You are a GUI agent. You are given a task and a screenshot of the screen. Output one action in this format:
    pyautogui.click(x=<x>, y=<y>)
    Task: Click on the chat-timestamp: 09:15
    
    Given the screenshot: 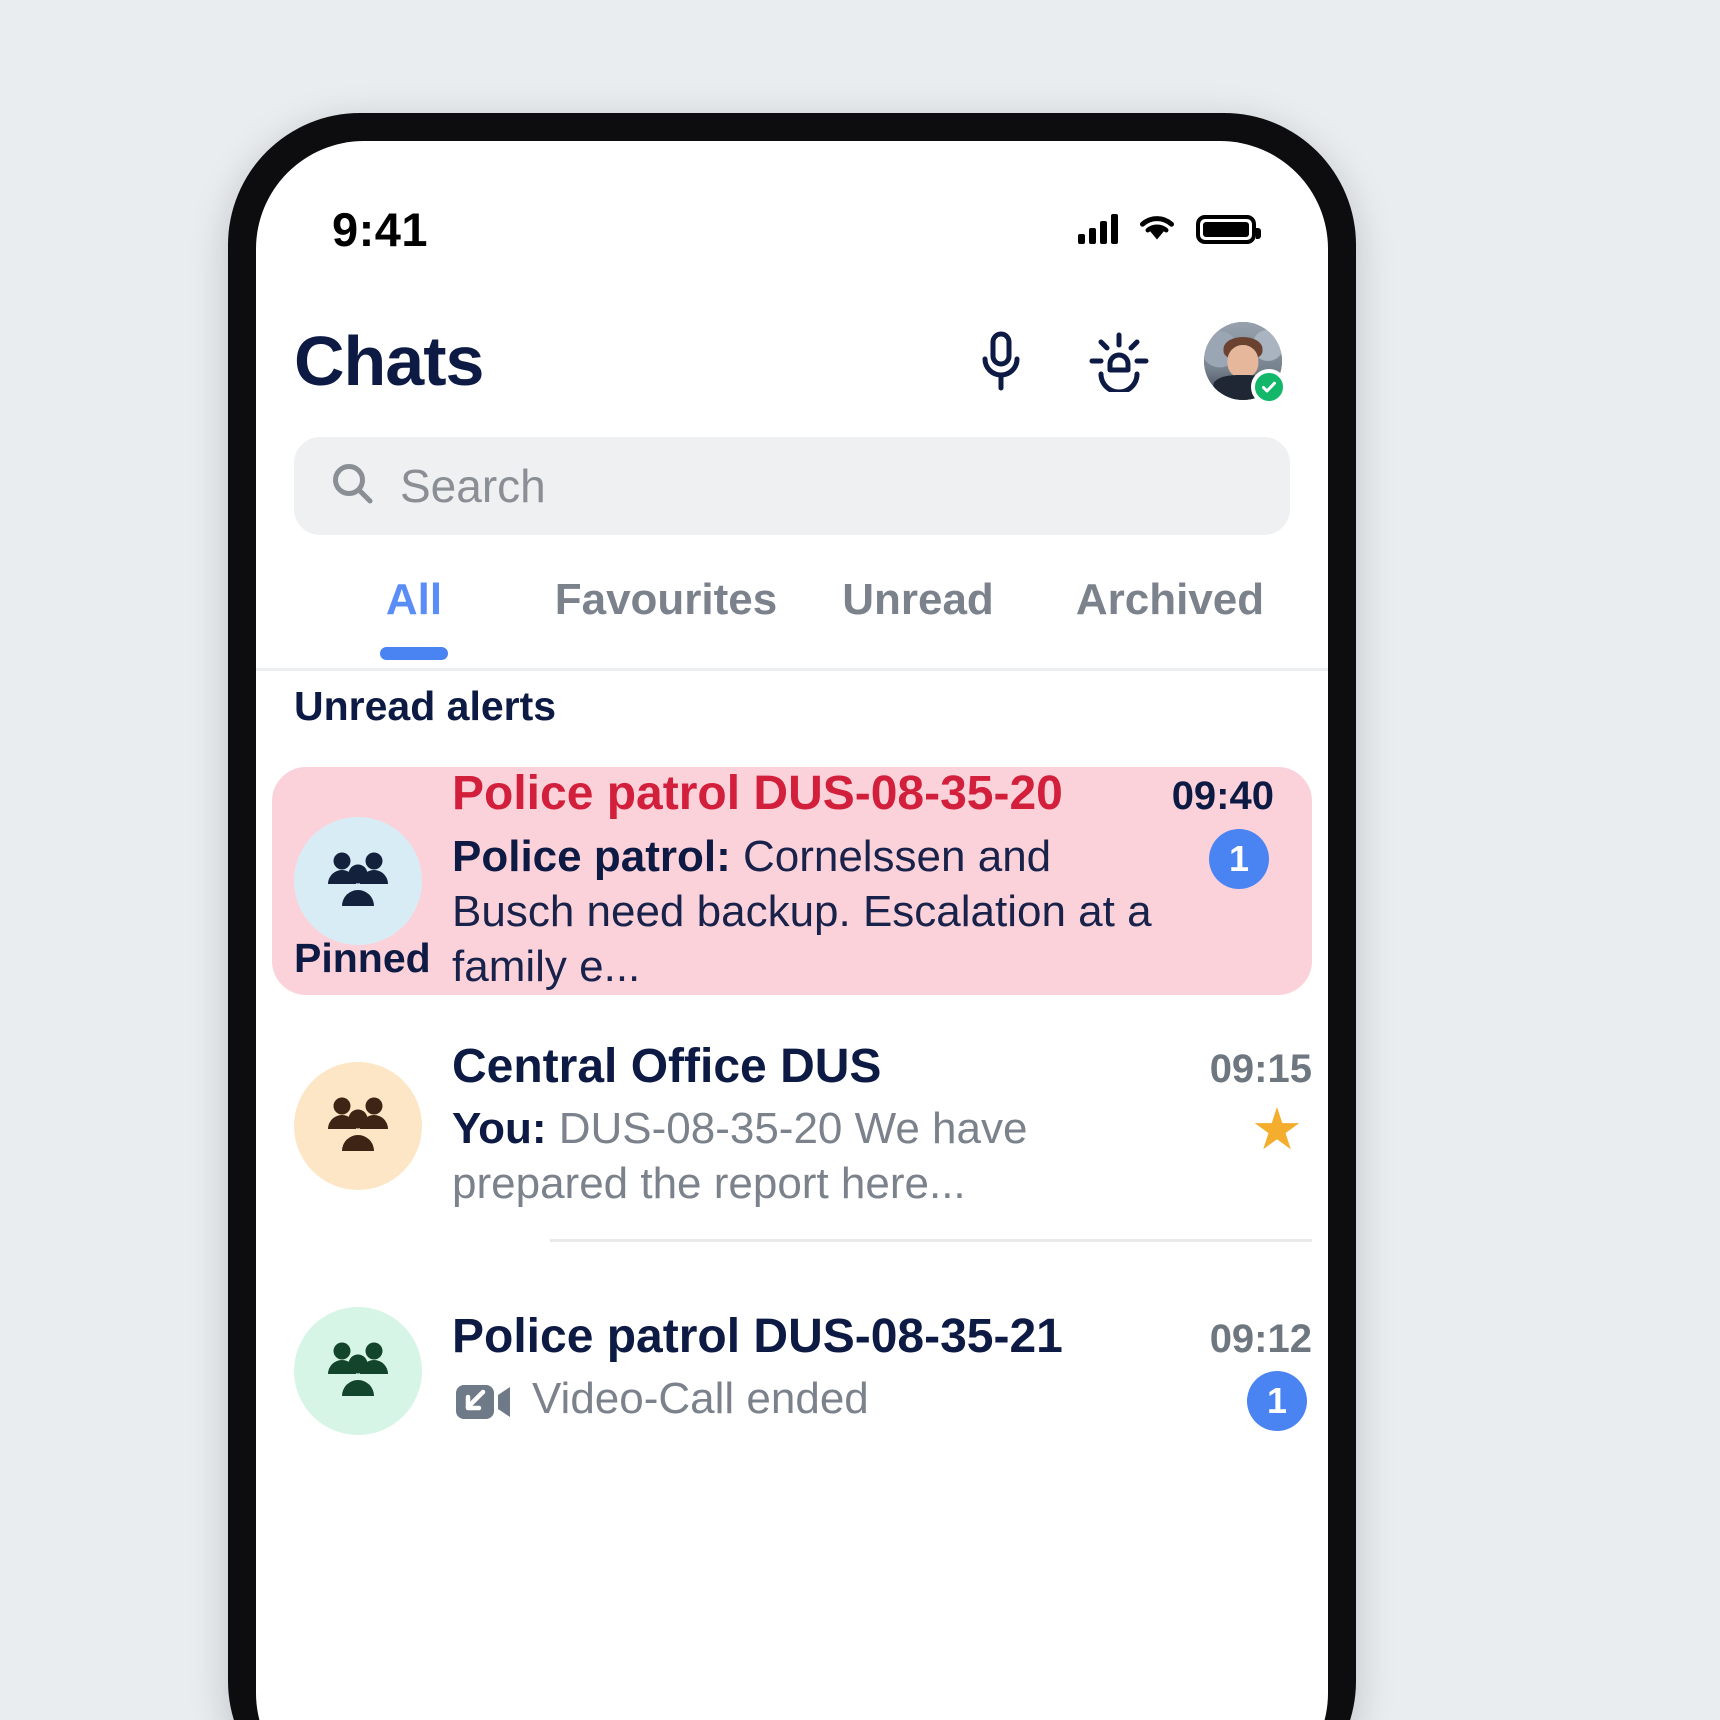 What is the action you would take?
    pyautogui.click(x=1260, y=1068)
    